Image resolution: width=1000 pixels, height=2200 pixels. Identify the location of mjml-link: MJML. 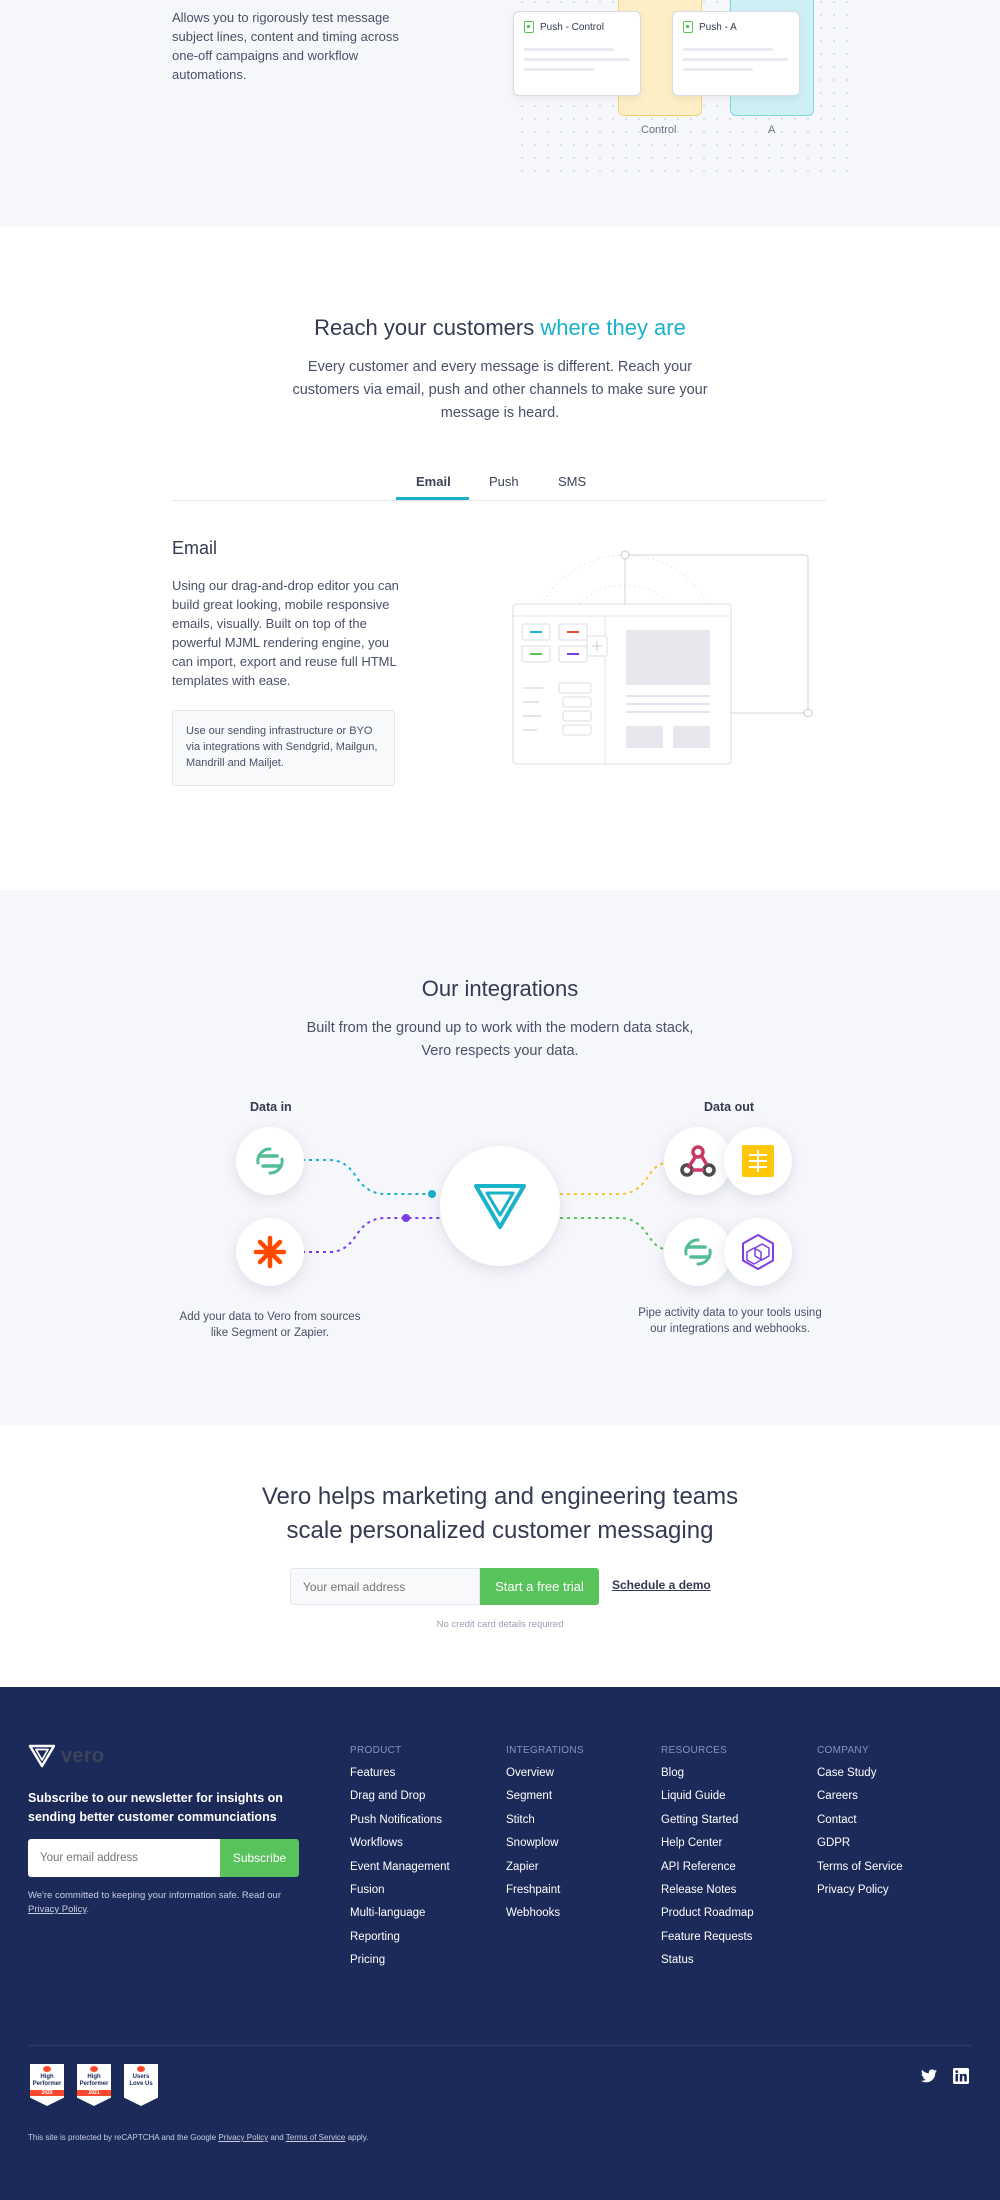
(242, 642).